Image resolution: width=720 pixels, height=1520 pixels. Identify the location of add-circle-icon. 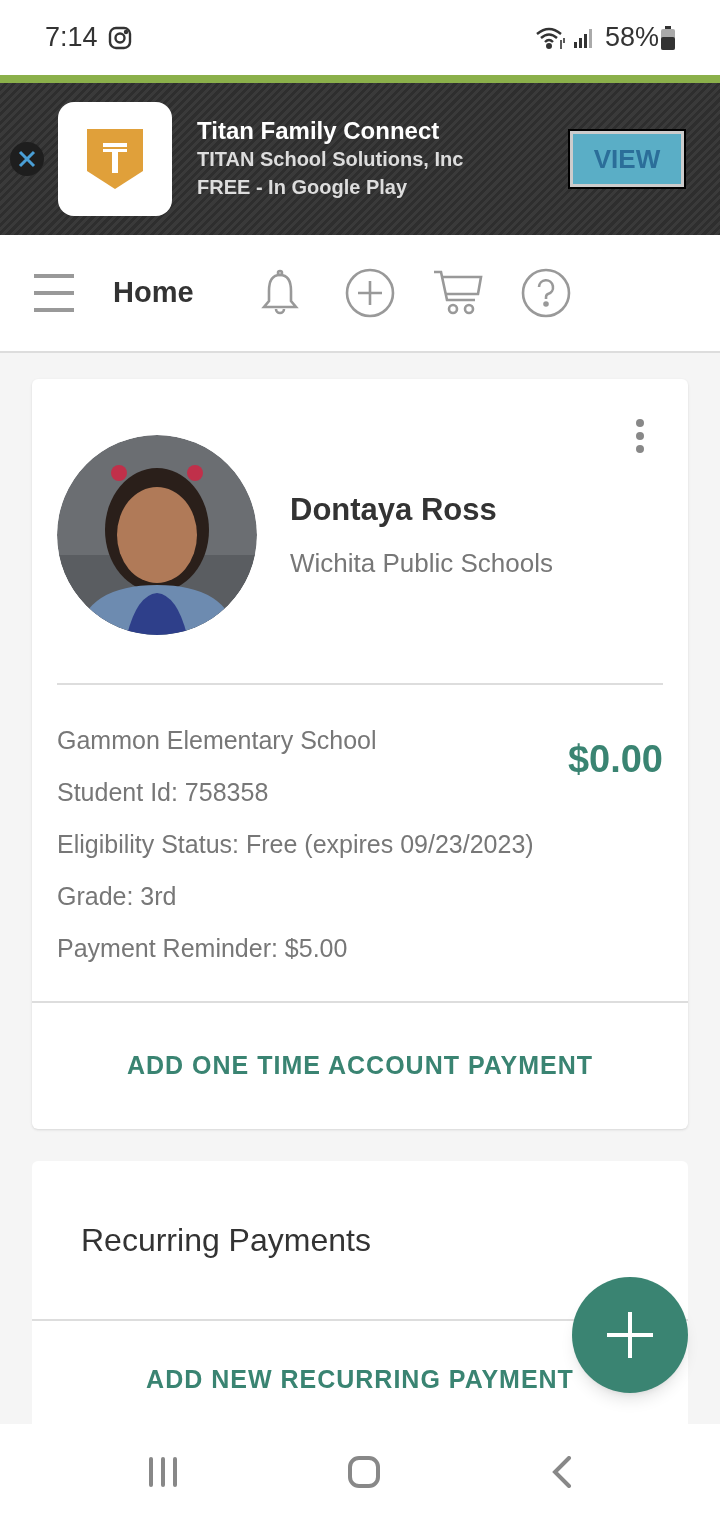
(370, 293).